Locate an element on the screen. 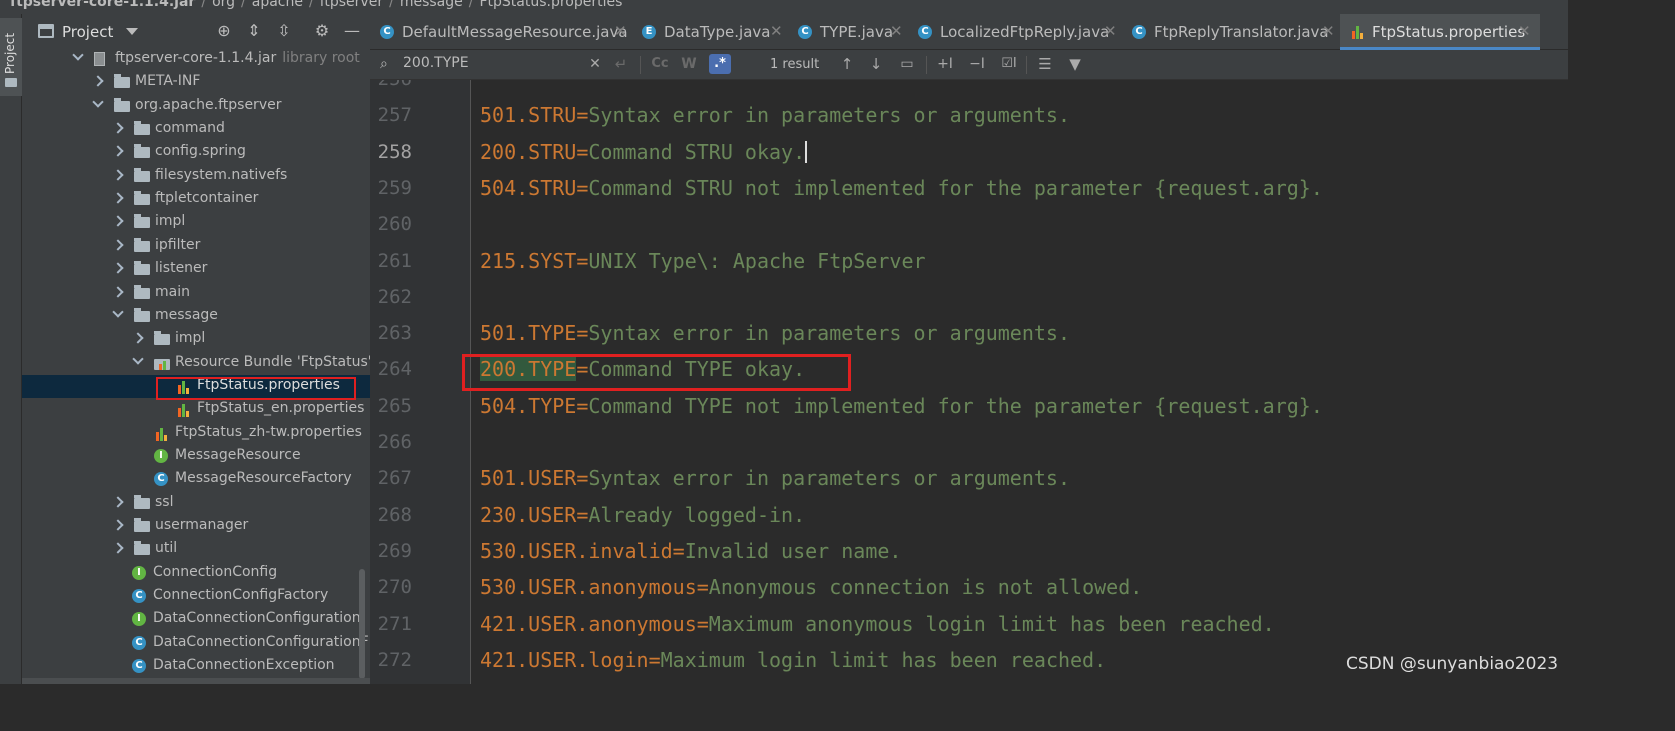 Image resolution: width=1675 pixels, height=731 pixels. clear-search-icon: ✕ is located at coordinates (595, 64).